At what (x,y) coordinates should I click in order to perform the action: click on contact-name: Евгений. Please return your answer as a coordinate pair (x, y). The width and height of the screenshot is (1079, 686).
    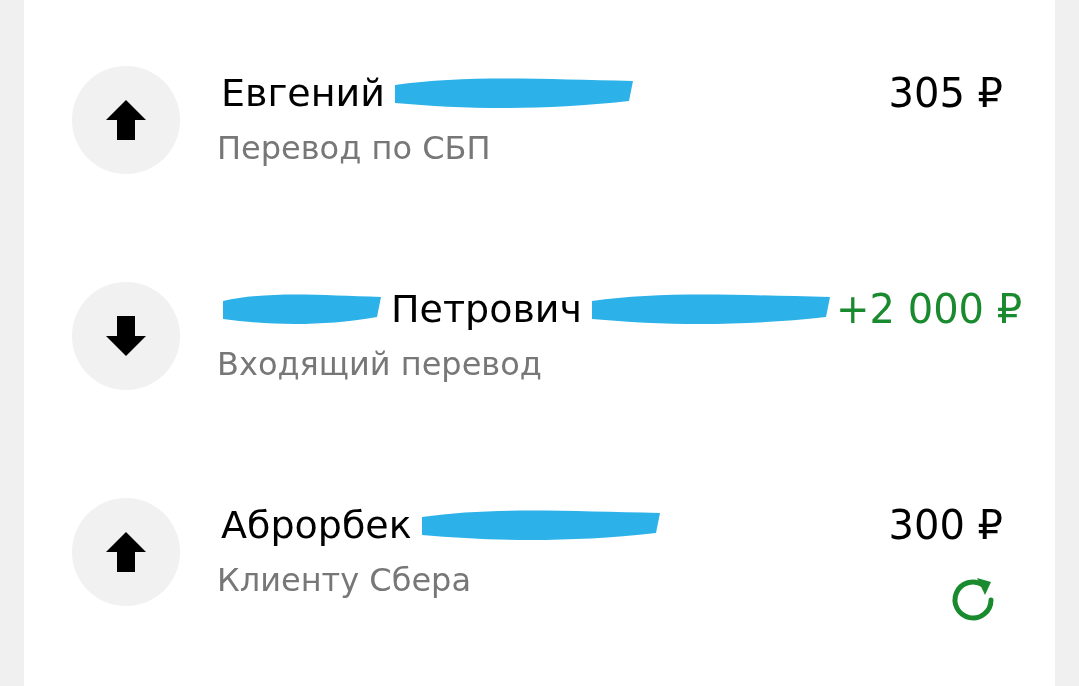
    Looking at the image, I should click on (303, 93).